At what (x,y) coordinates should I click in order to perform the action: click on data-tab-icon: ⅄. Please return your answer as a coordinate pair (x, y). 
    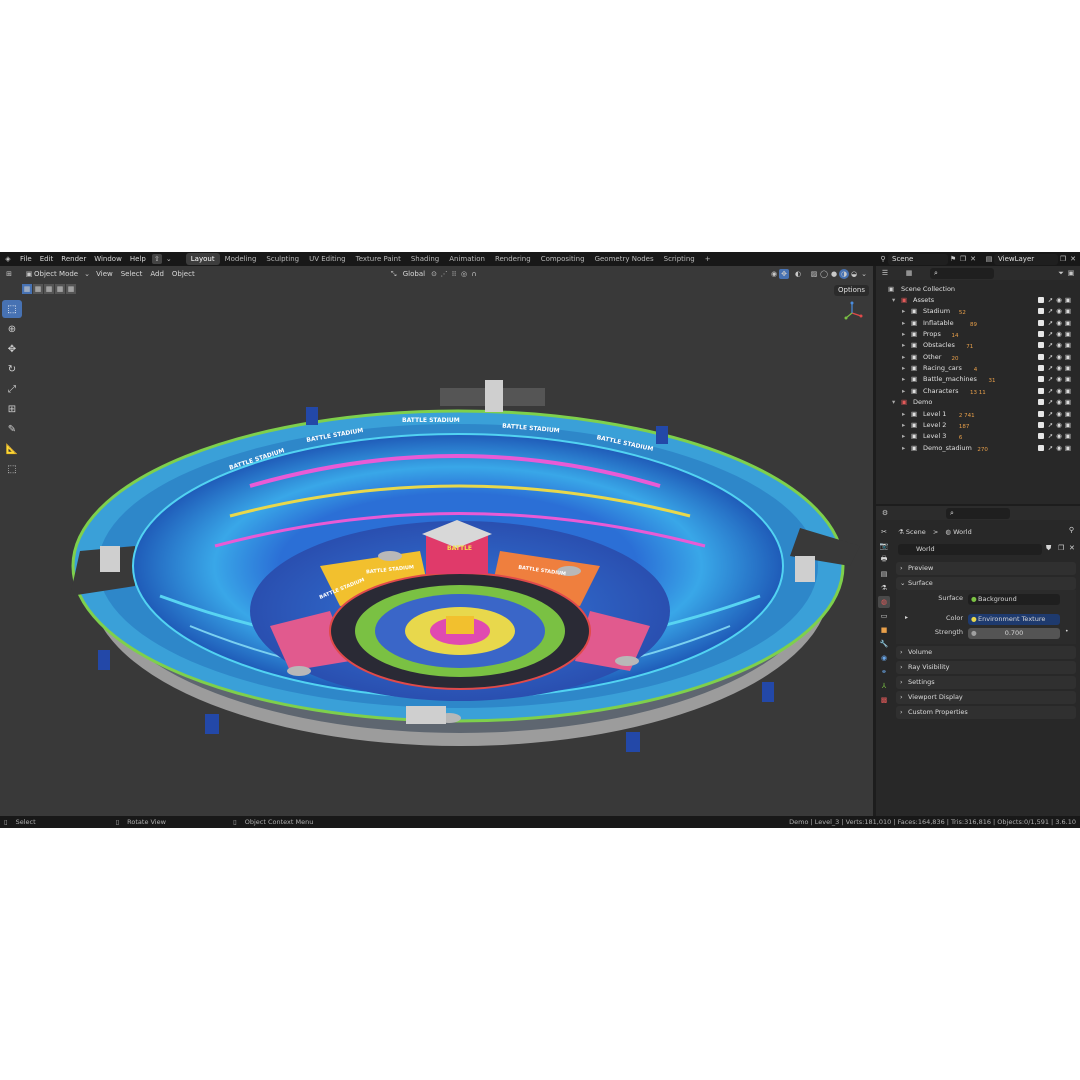
    Looking at the image, I should click on (884, 686).